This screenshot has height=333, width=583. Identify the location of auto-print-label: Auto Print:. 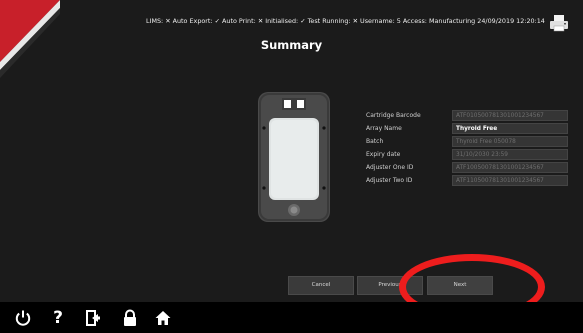
(239, 21).